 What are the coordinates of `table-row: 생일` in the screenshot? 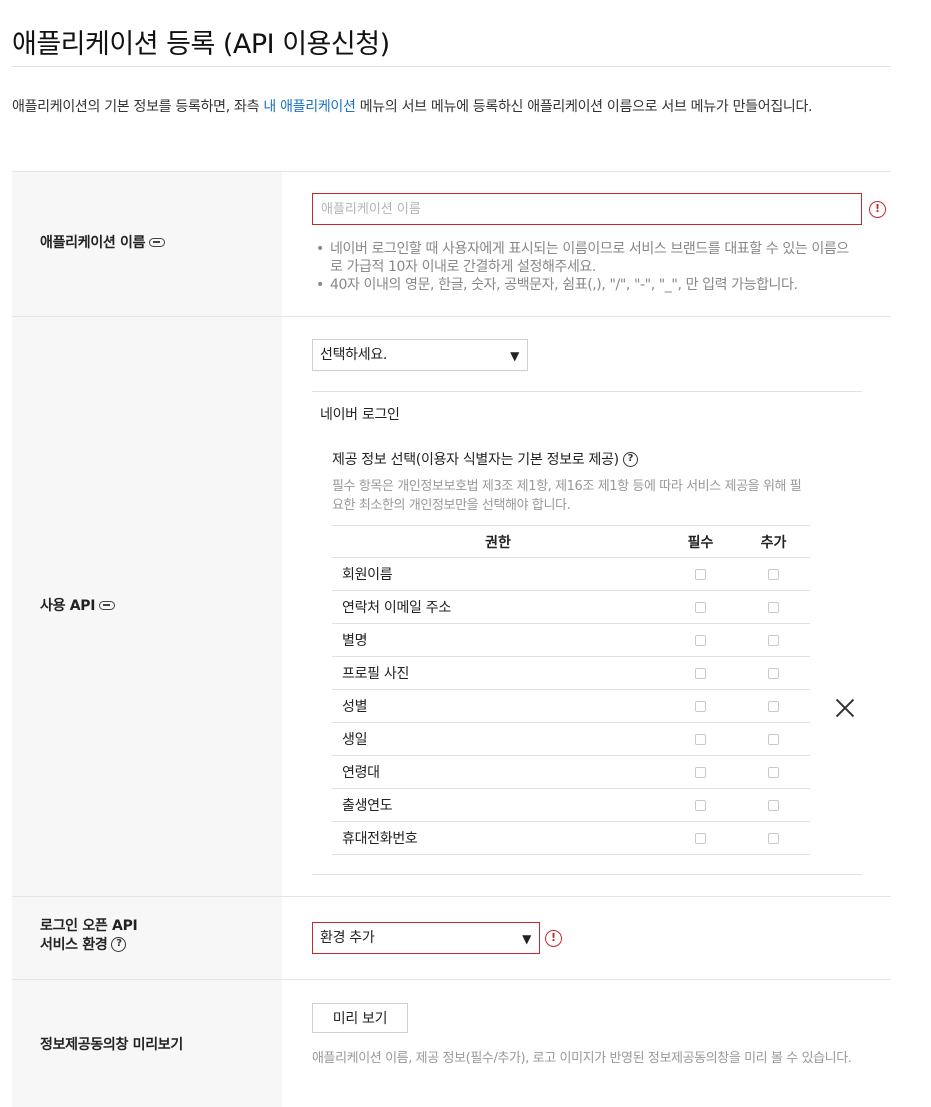 It's located at (571, 739).